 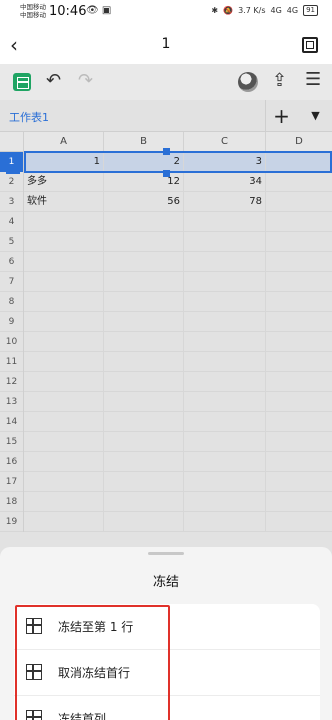 I want to click on corner-cell, so click(x=12, y=142).